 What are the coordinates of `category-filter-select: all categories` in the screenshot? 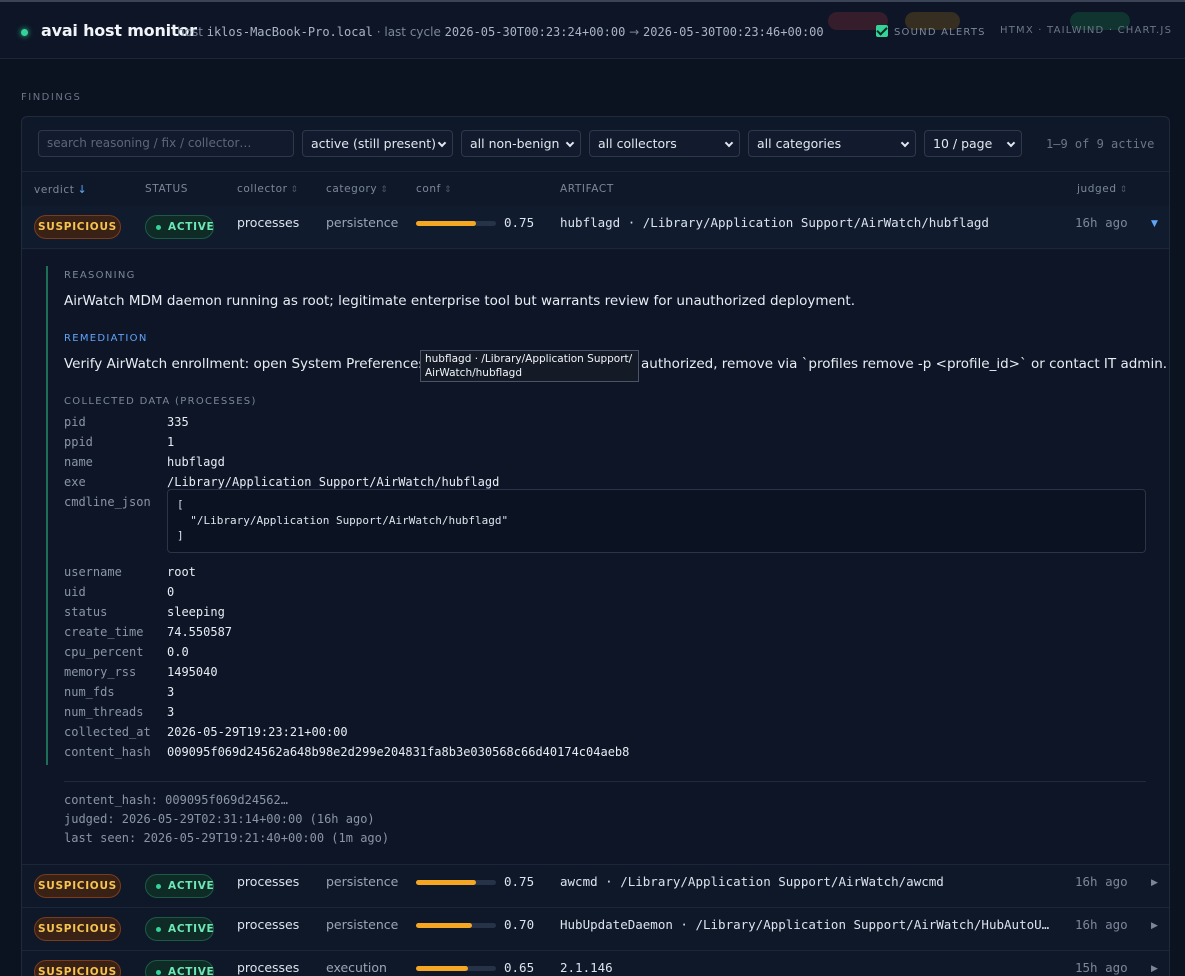 It's located at (832, 143).